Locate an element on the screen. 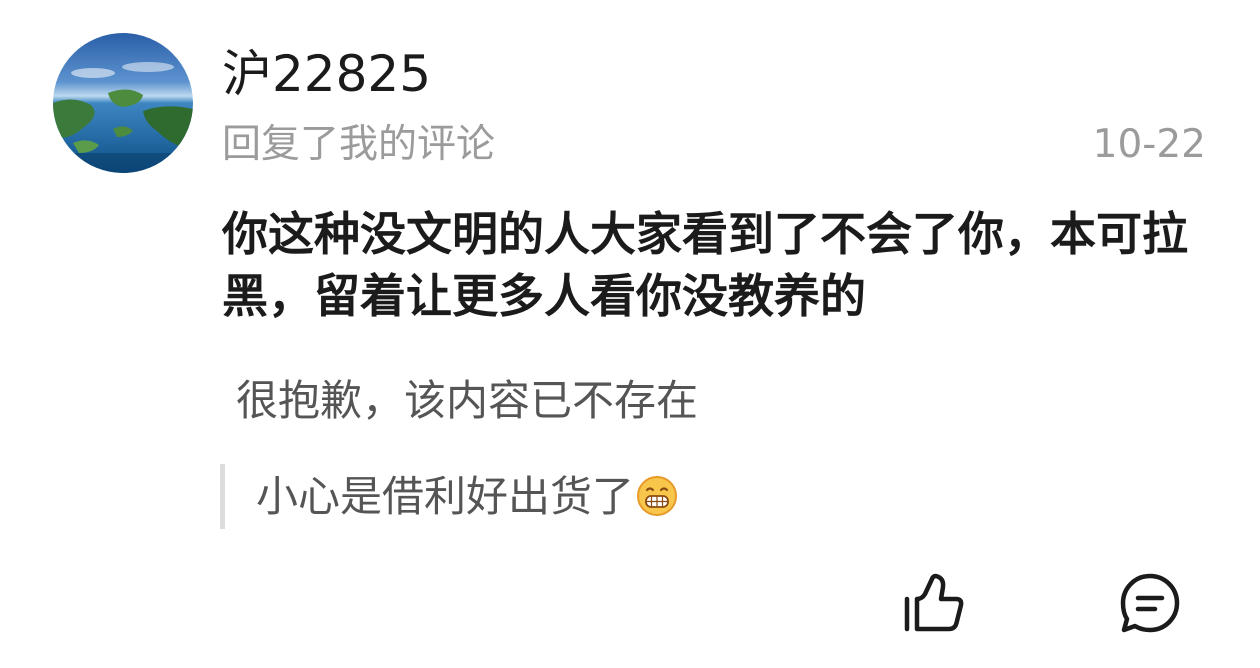 This screenshot has width=1260, height=668. comment-bubble-icon is located at coordinates (1150, 603).